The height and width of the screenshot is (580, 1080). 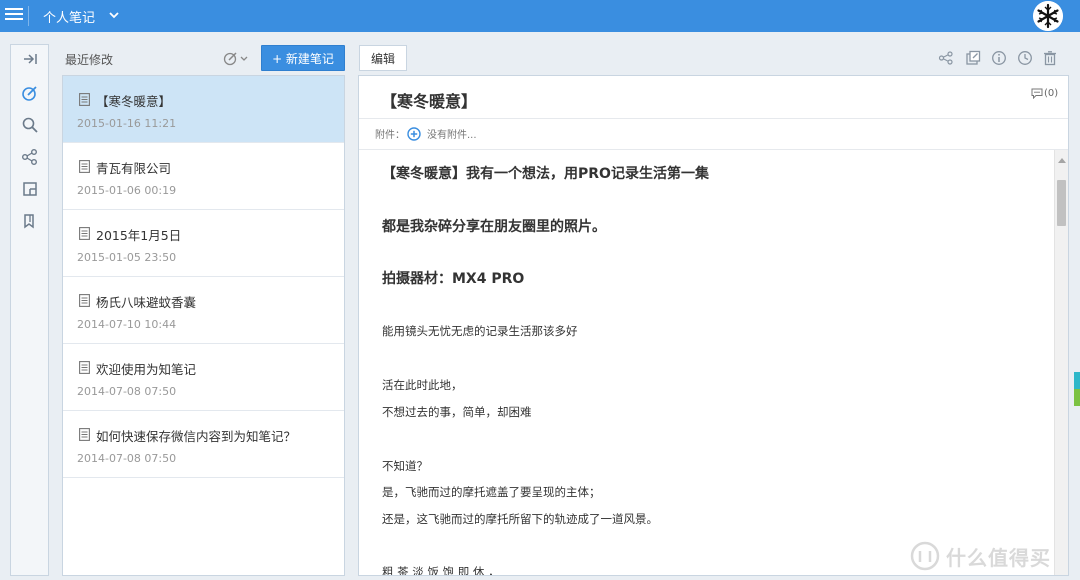 What do you see at coordinates (89, 60) in the screenshot?
I see `list-header-label: 最近修改` at bounding box center [89, 60].